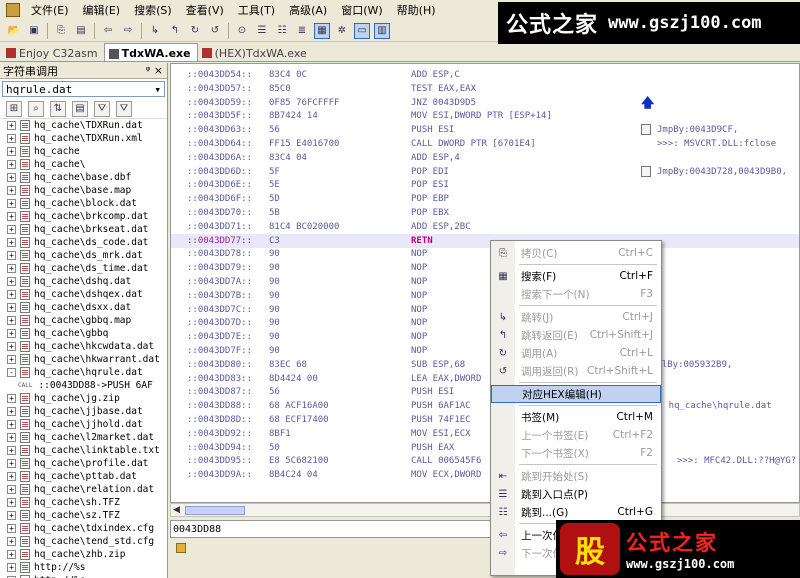 The height and width of the screenshot is (578, 800). What do you see at coordinates (485, 213) in the screenshot?
I see `code-row: ::0043DD70:: 5B POP EBX` at bounding box center [485, 213].